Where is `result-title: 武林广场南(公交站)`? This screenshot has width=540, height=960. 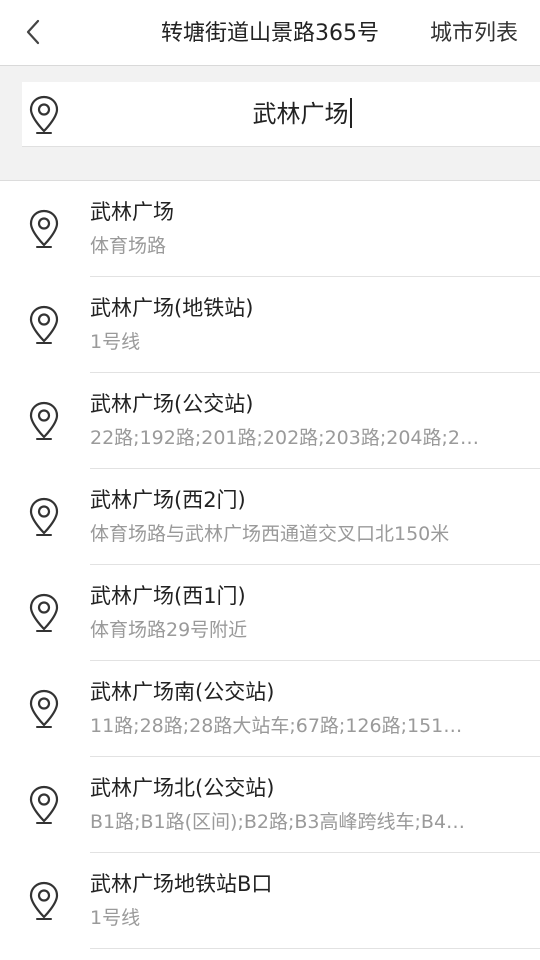 result-title: 武林广场南(公交站) is located at coordinates (182, 692).